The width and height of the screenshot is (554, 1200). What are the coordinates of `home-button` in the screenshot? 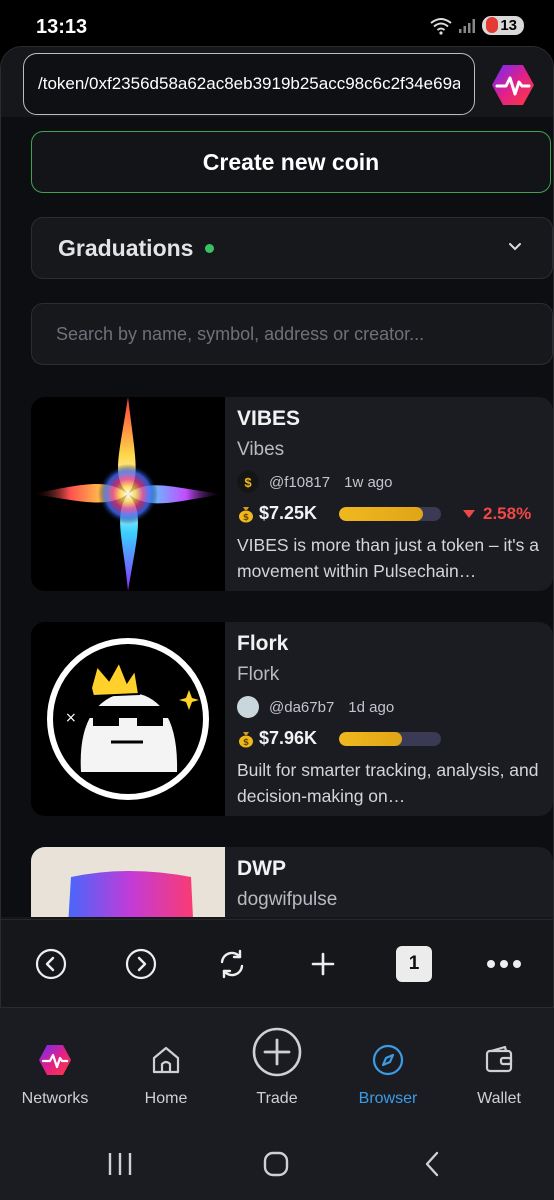 It's located at (276, 1164).